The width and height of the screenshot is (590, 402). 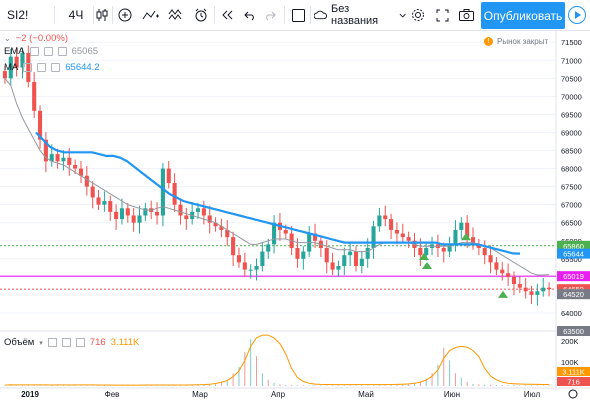 I want to click on settings-gear-icon, so click(x=418, y=15).